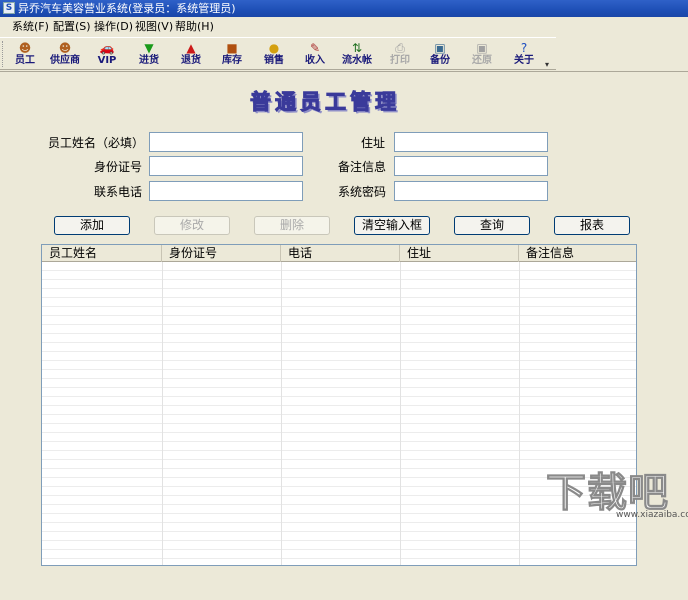  What do you see at coordinates (226, 191) in the screenshot?
I see `phone-field` at bounding box center [226, 191].